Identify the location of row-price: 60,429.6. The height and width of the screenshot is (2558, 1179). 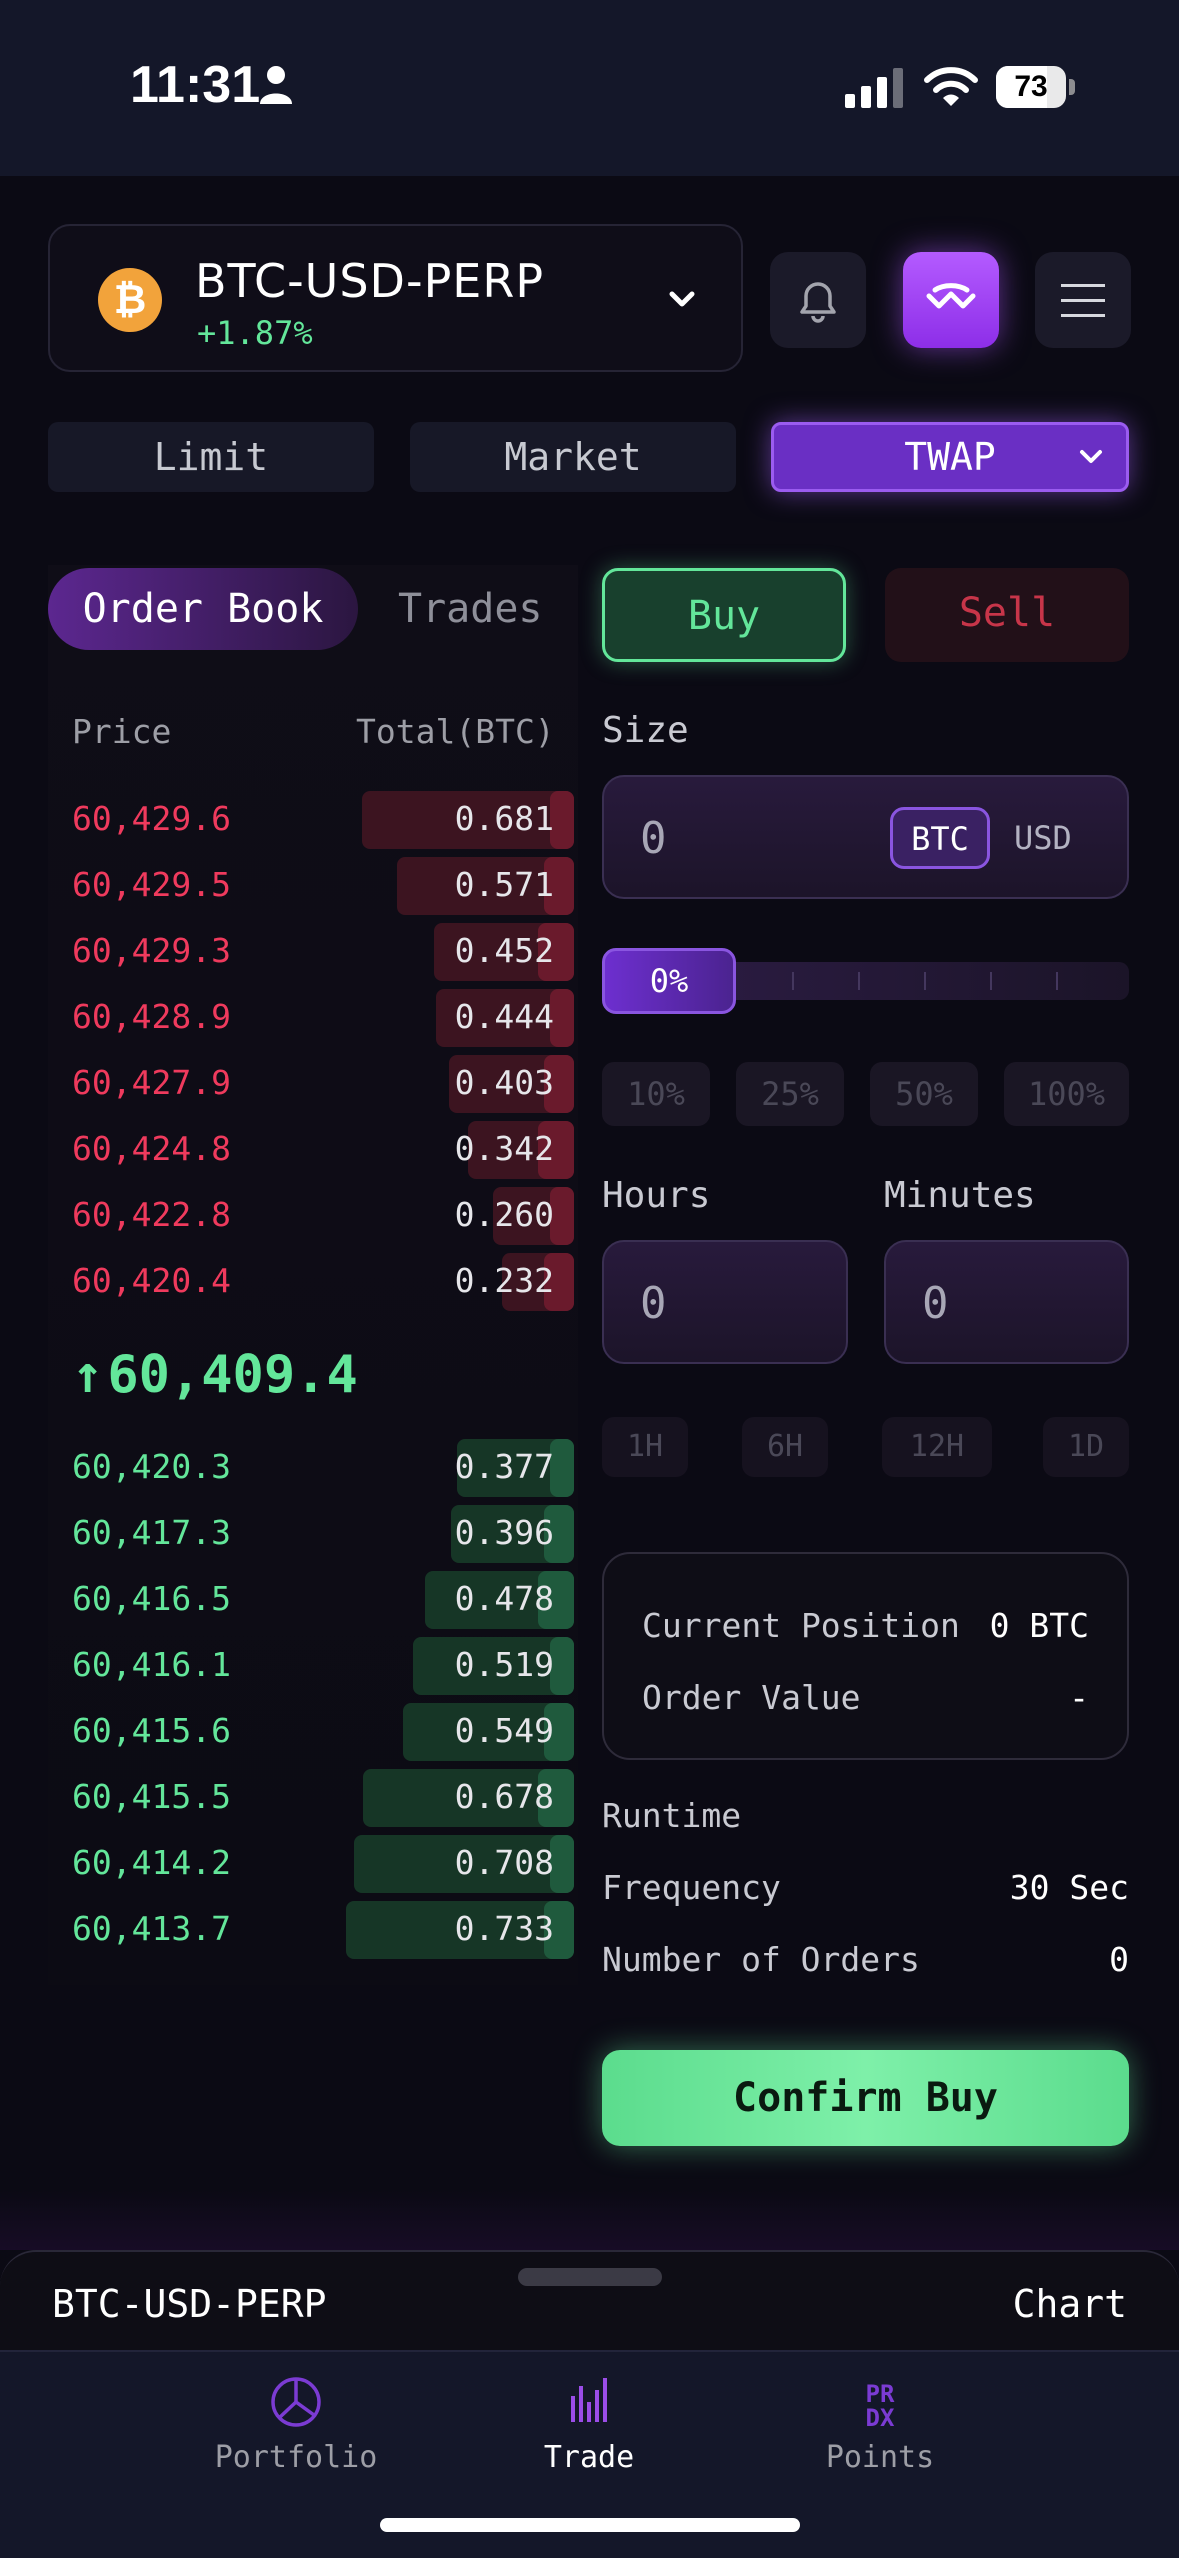
(151, 818).